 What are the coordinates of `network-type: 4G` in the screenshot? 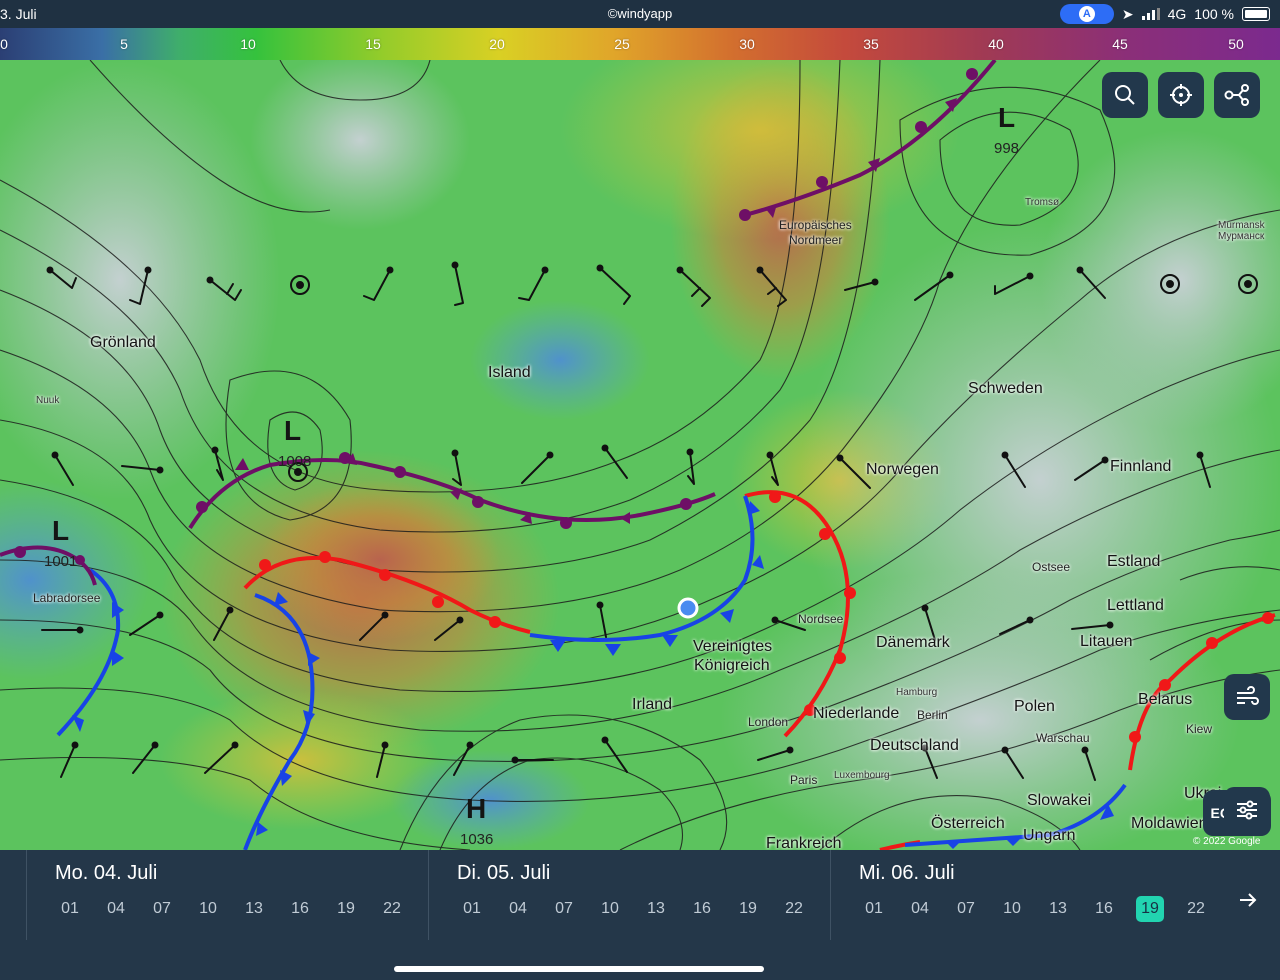 It's located at (1177, 14).